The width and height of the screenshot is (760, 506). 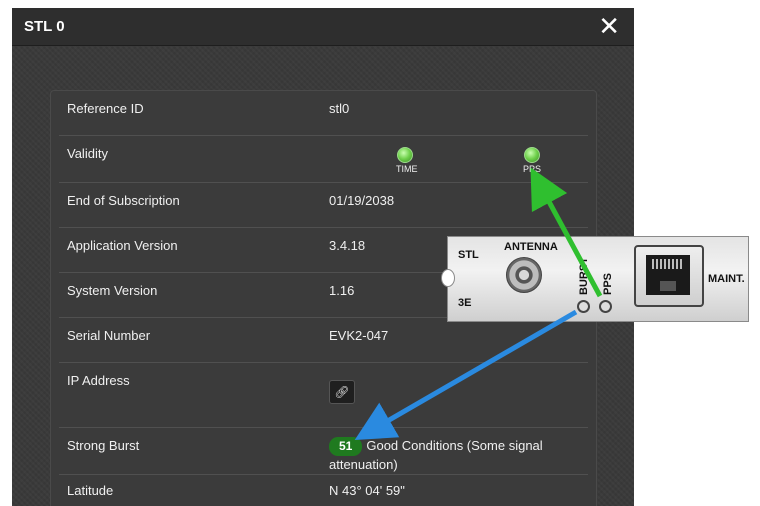 I want to click on dialog-title: STL 0, so click(x=44, y=26).